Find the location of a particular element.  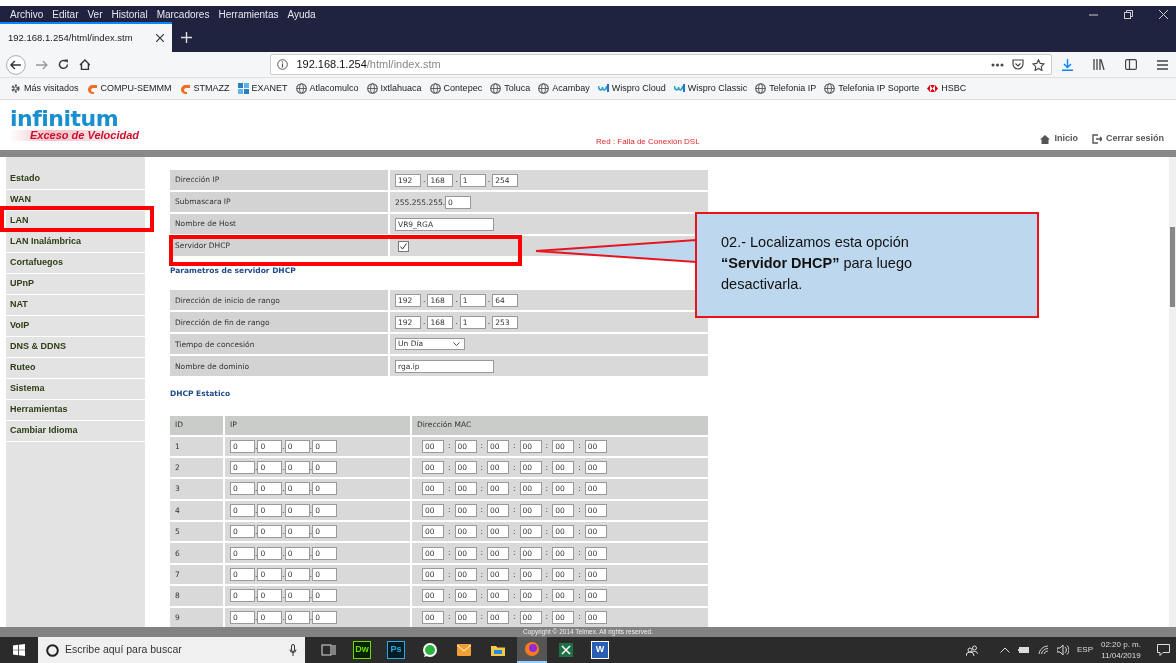

sidebar-item: DNS & DDNS is located at coordinates (75, 347).